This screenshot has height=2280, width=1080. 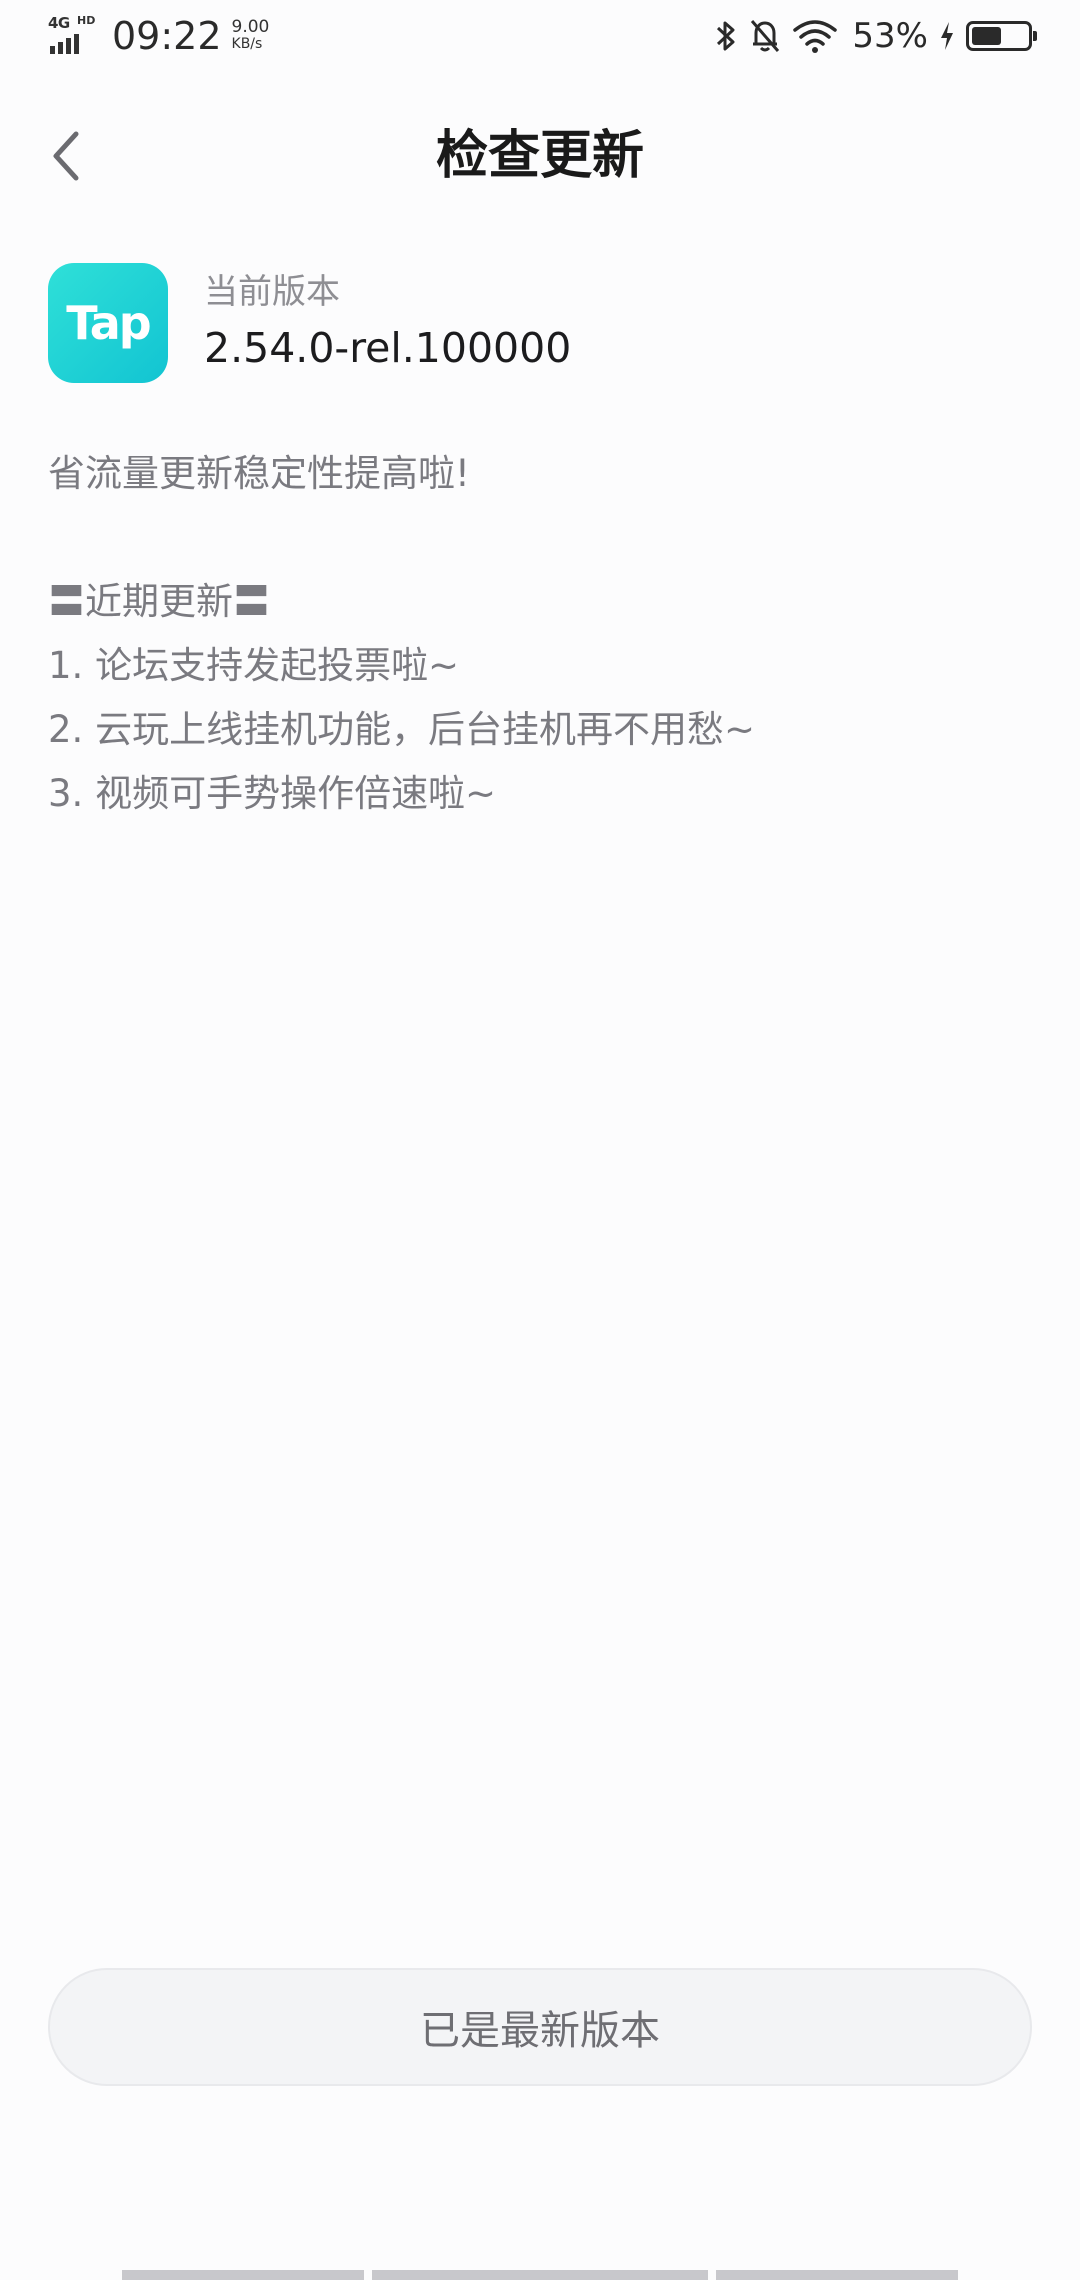 What do you see at coordinates (388, 348) in the screenshot?
I see `version-value: 2.54.0-rel.100000` at bounding box center [388, 348].